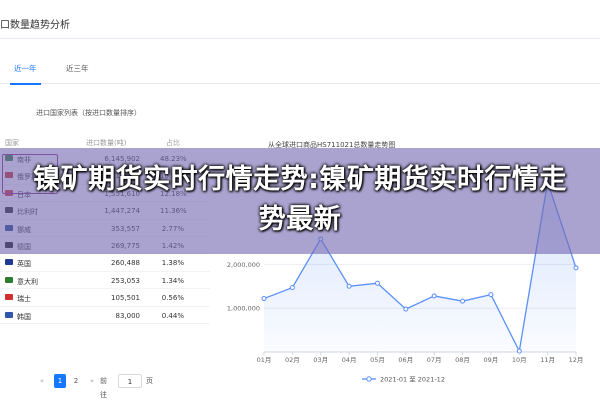 The width and height of the screenshot is (600, 400). What do you see at coordinates (172, 315) in the screenshot?
I see `import-share: 0.44%` at bounding box center [172, 315].